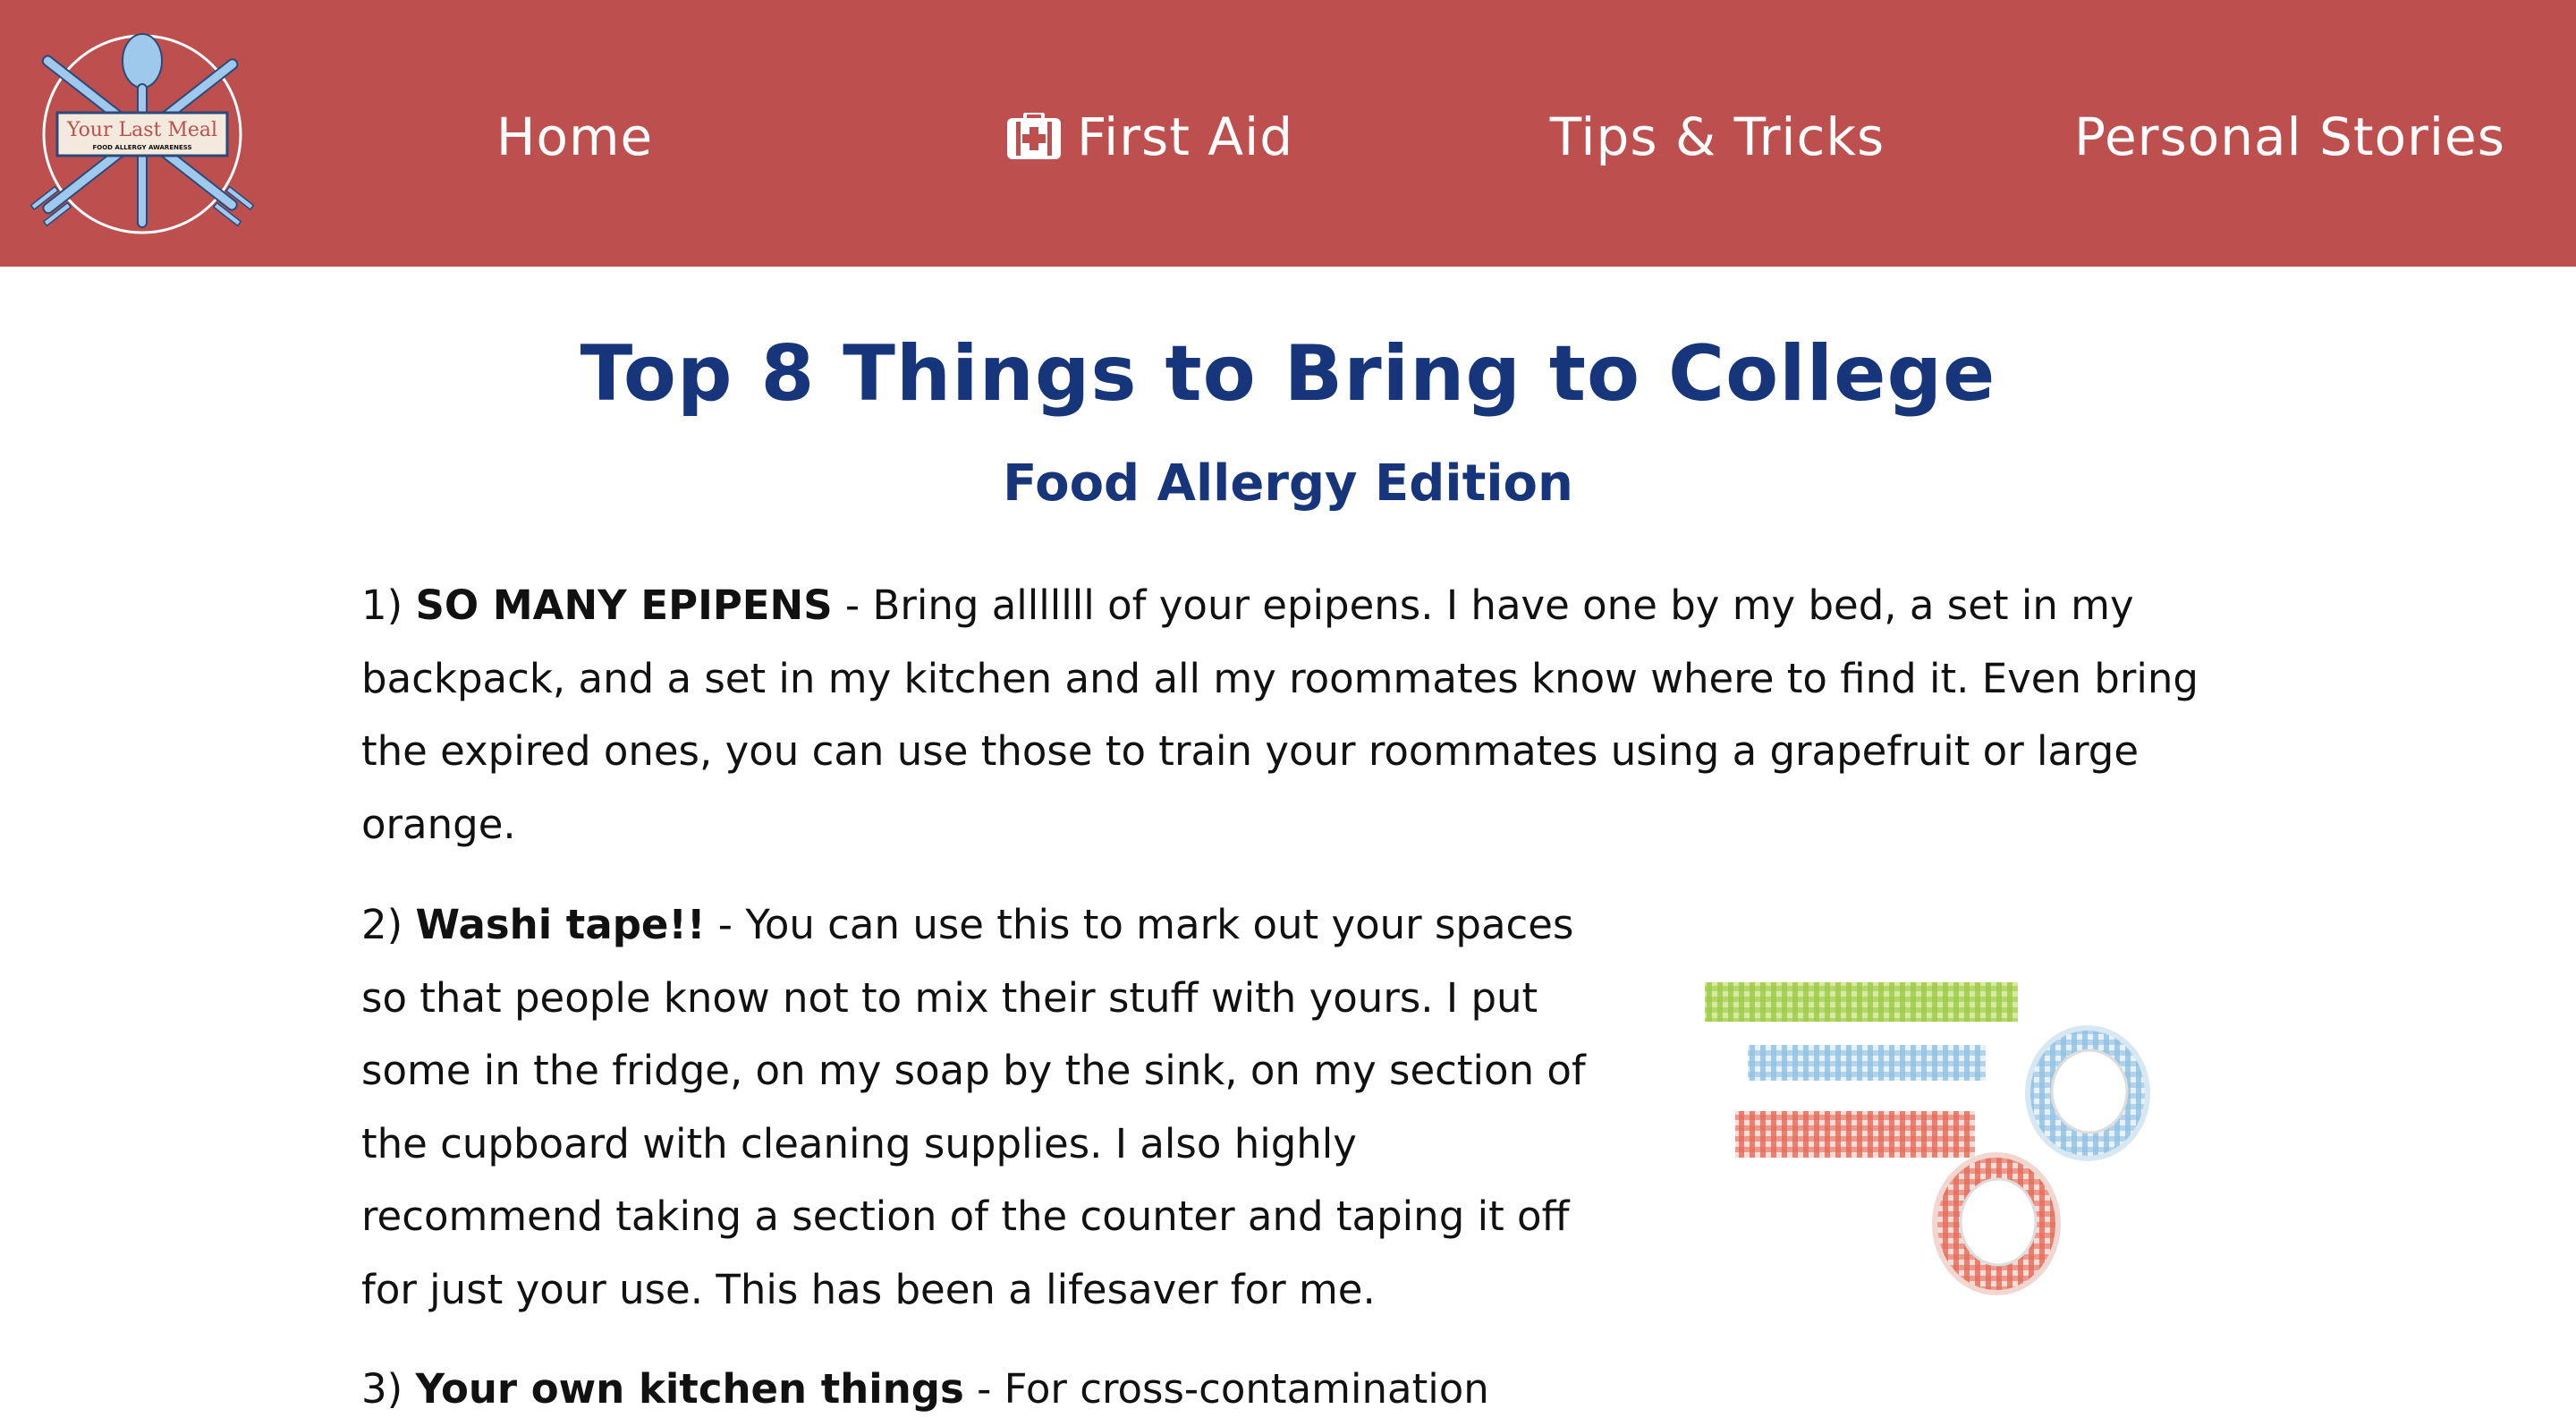 This screenshot has width=2576, height=1426. I want to click on page-subtitle: Food Allergy Edition, so click(1288, 484).